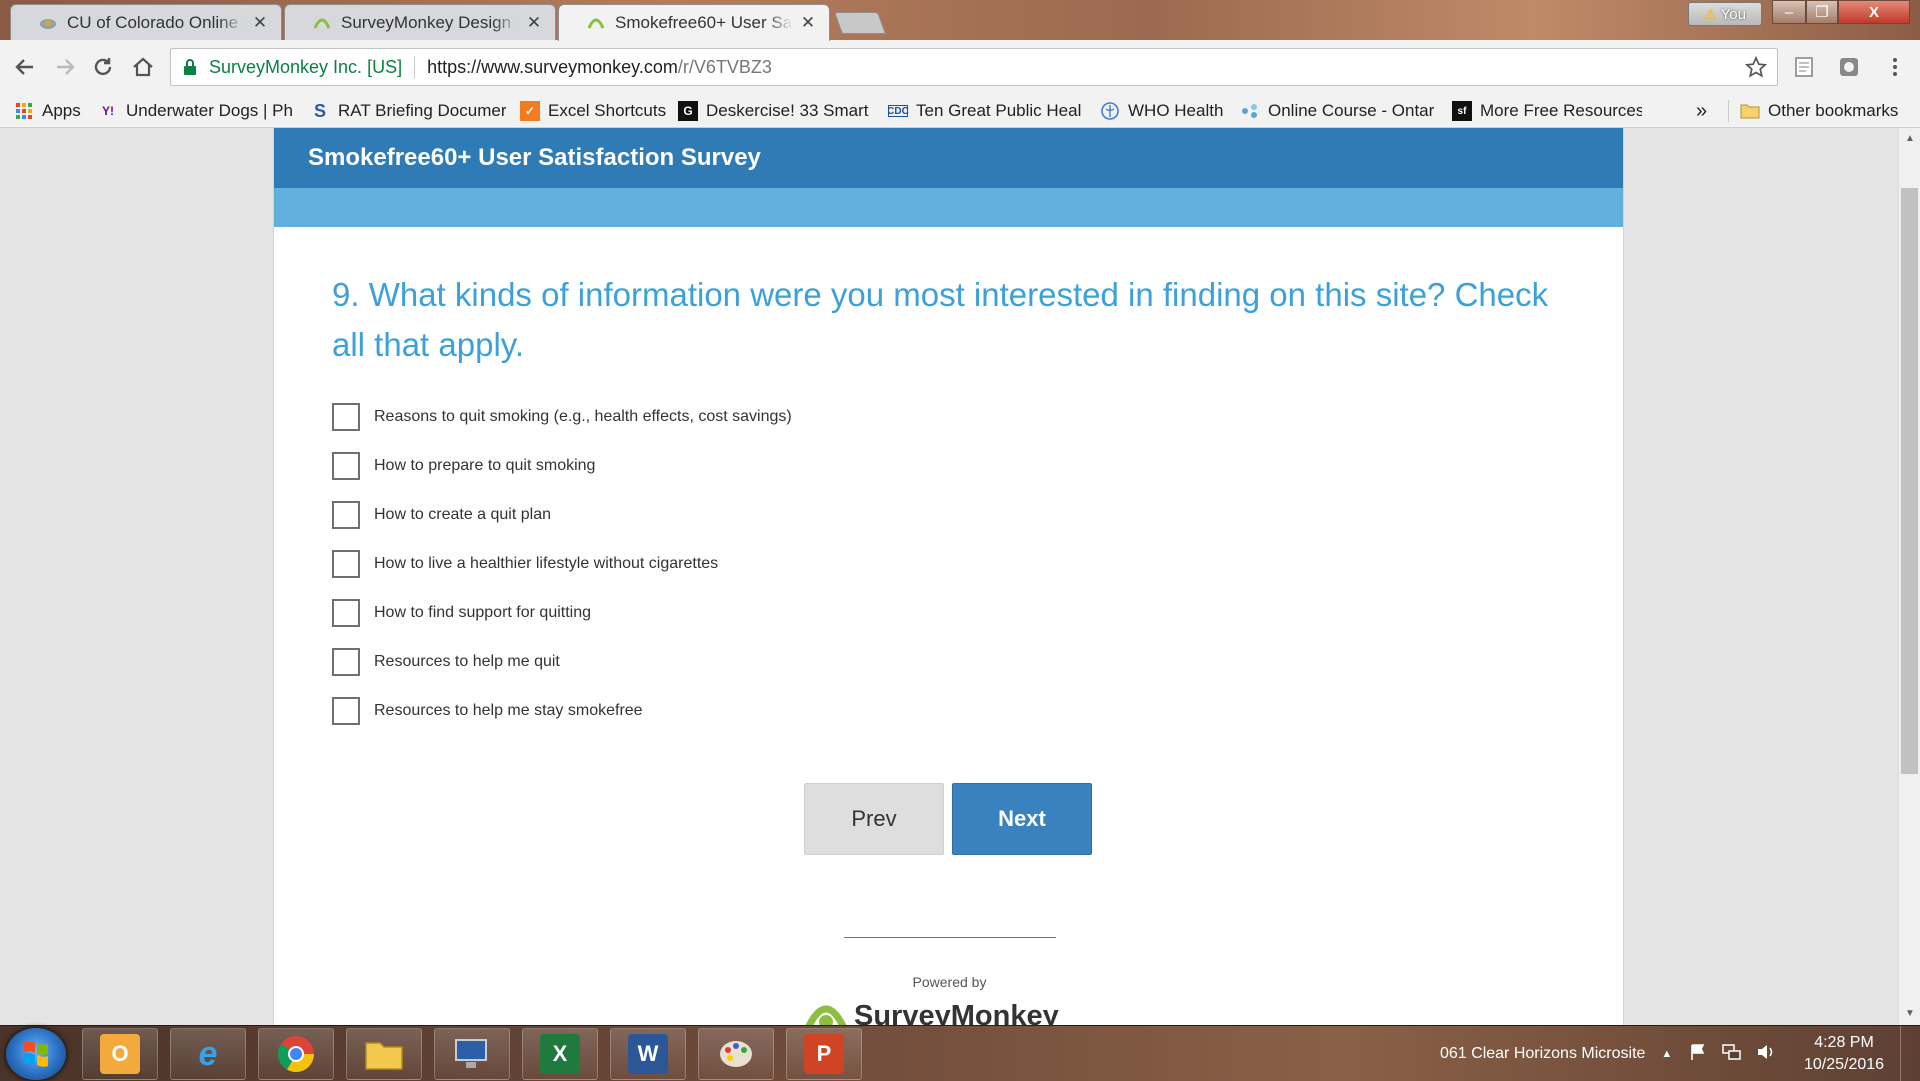 Image resolution: width=1920 pixels, height=1081 pixels. Describe the element at coordinates (775, 111) in the screenshot. I see `bookmark-deskercise: G Deskercise! 33 Smart ·` at that location.